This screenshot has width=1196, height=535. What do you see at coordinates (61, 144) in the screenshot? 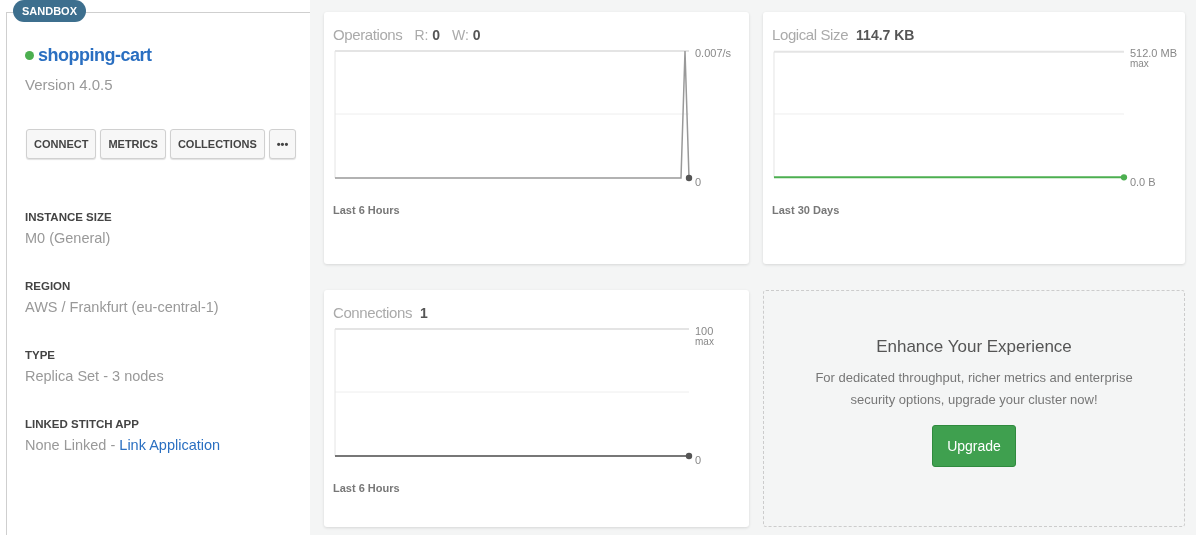
I see `action-button: CONNECT` at bounding box center [61, 144].